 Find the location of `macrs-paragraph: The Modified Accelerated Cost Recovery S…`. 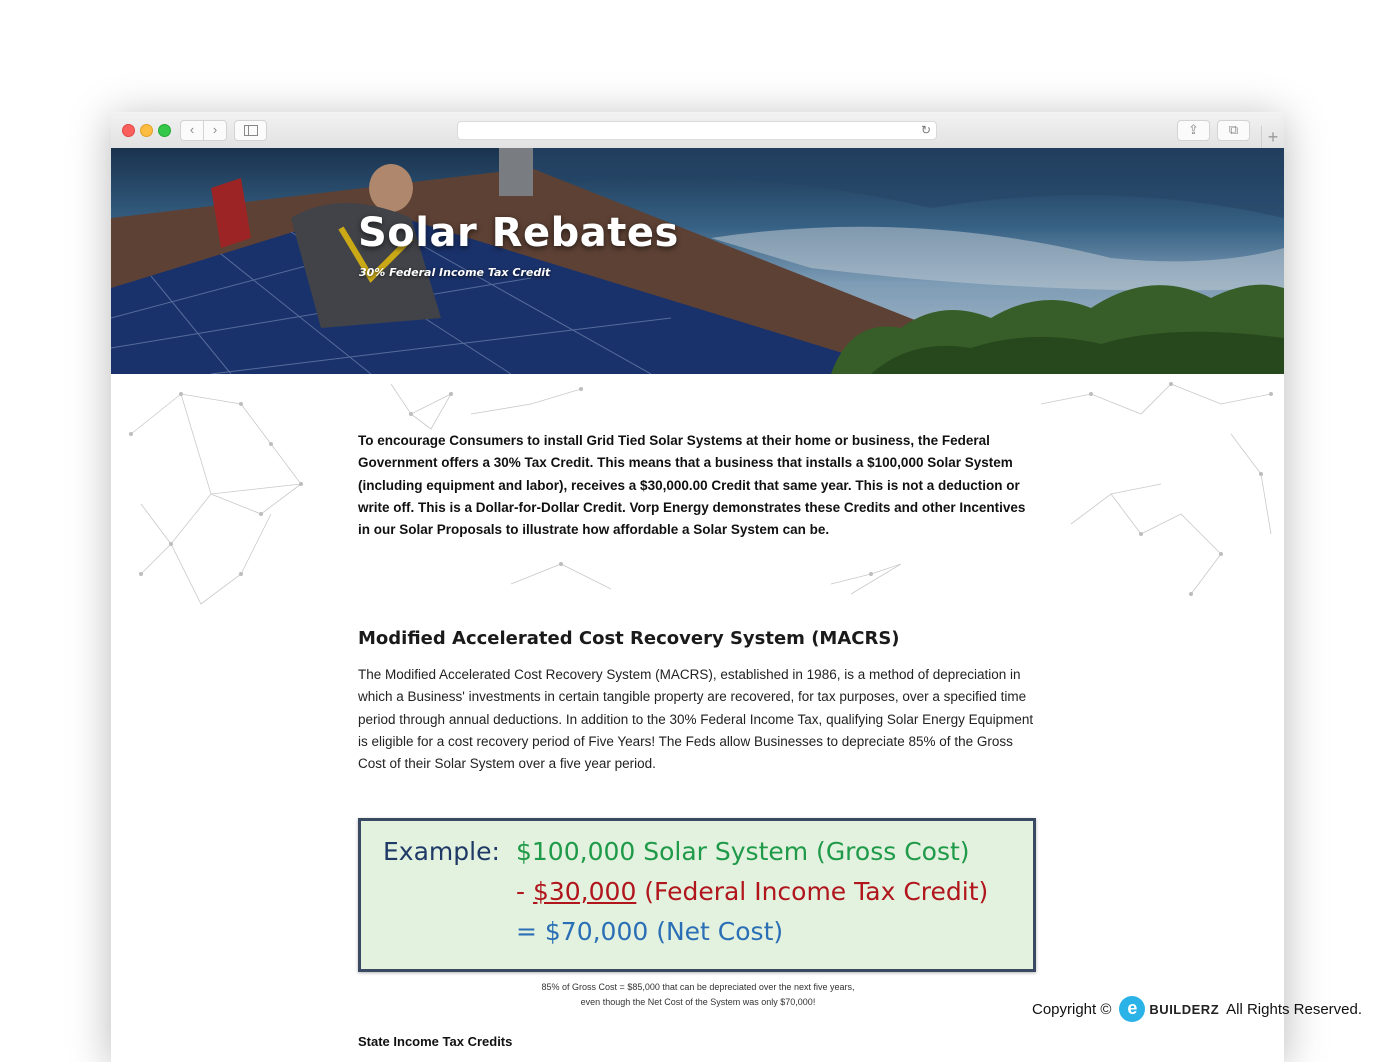

macrs-paragraph: The Modified Accelerated Cost Recovery S… is located at coordinates (696, 719).